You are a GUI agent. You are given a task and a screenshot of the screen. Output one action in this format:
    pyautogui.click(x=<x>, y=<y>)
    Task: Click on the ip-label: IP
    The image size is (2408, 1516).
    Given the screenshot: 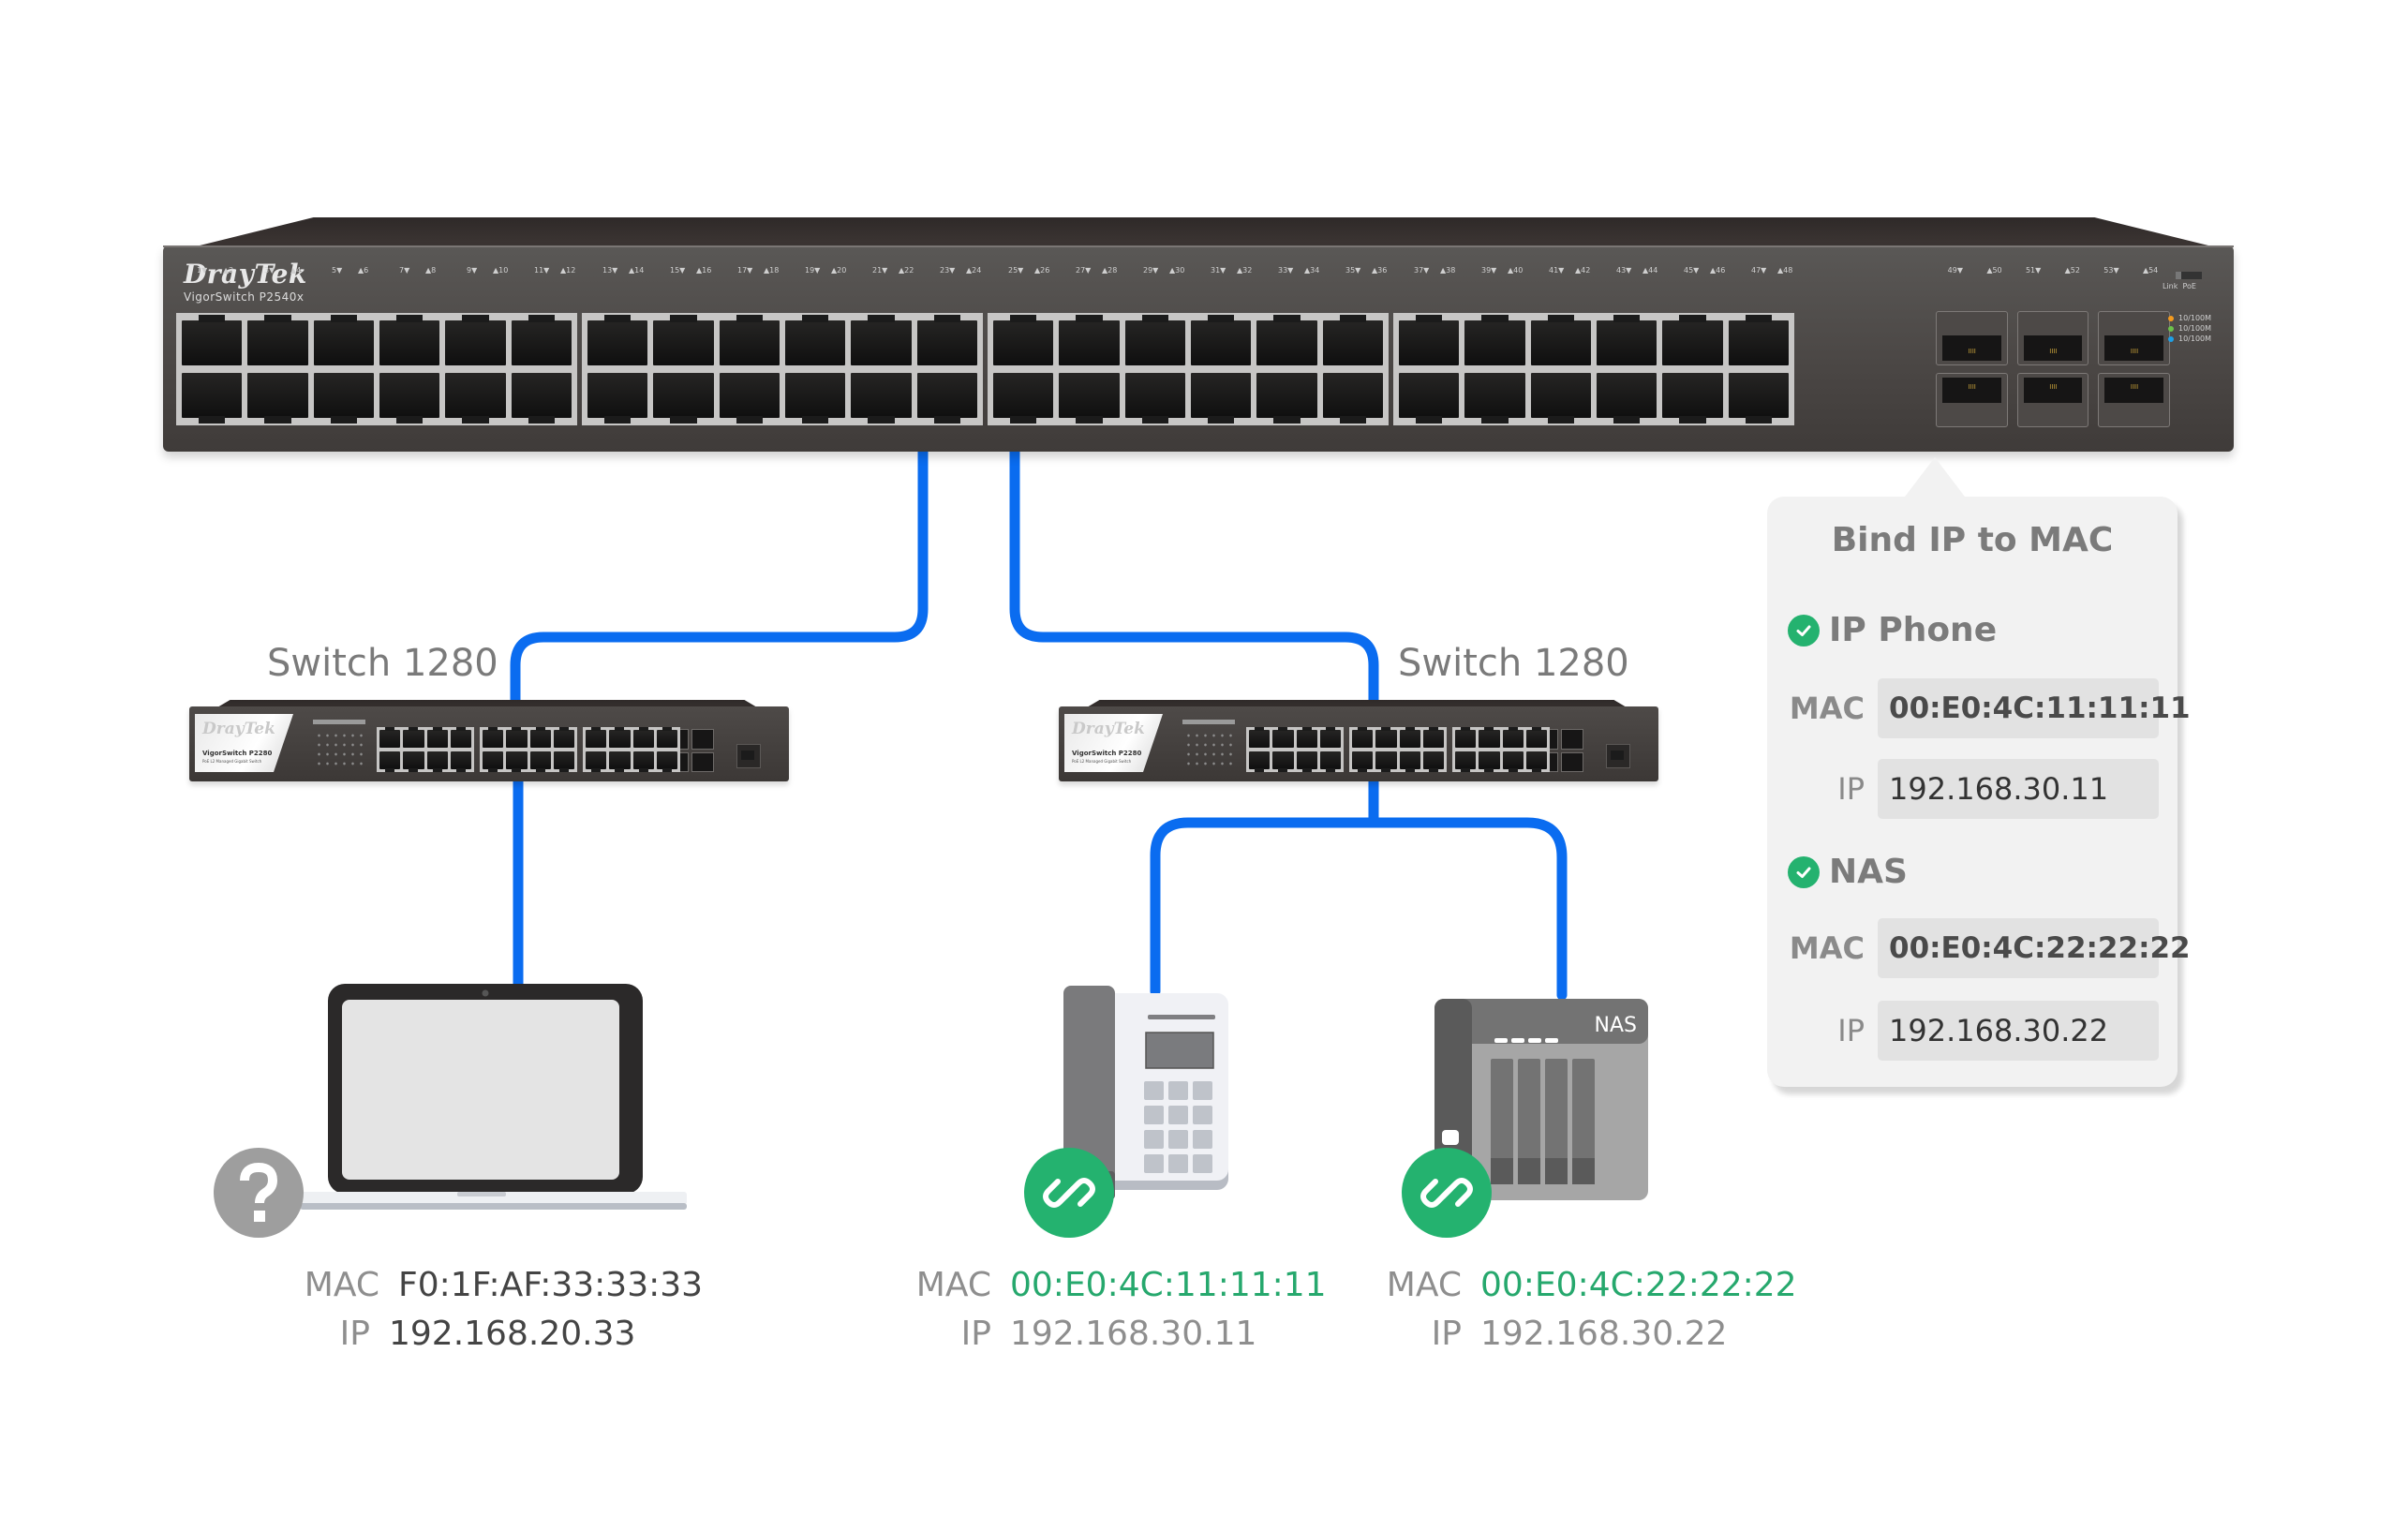 What is the action you would take?
    pyautogui.click(x=1851, y=1030)
    